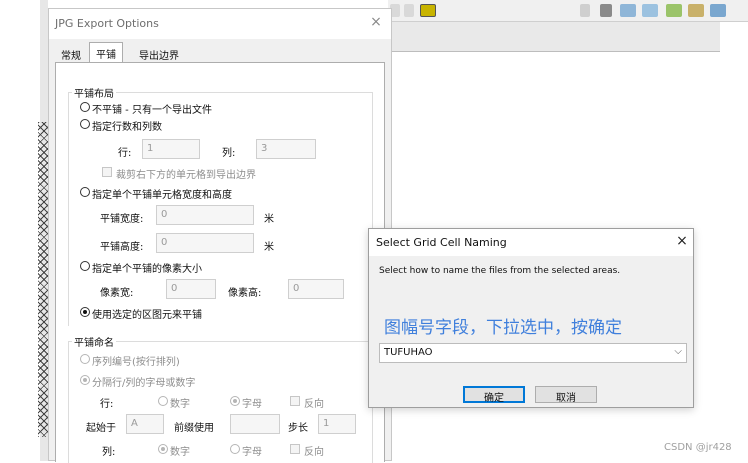  What do you see at coordinates (286, 149) in the screenshot?
I see `cols-input: 3` at bounding box center [286, 149].